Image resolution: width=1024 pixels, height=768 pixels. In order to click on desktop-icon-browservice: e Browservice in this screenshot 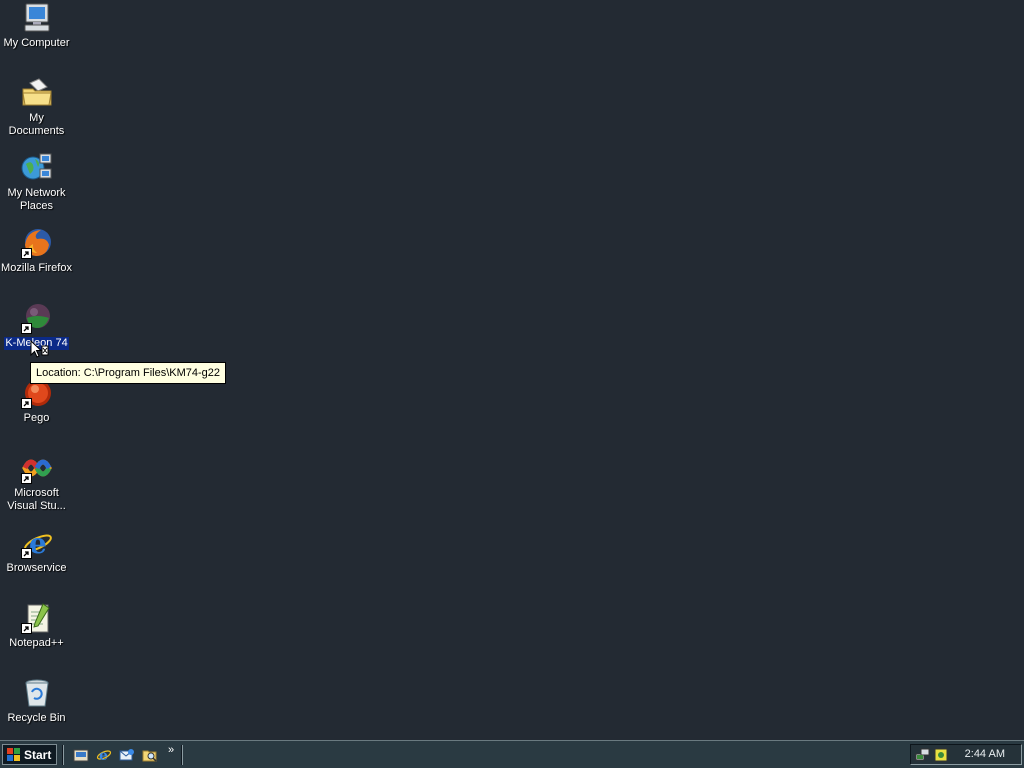, I will do `click(36, 551)`.